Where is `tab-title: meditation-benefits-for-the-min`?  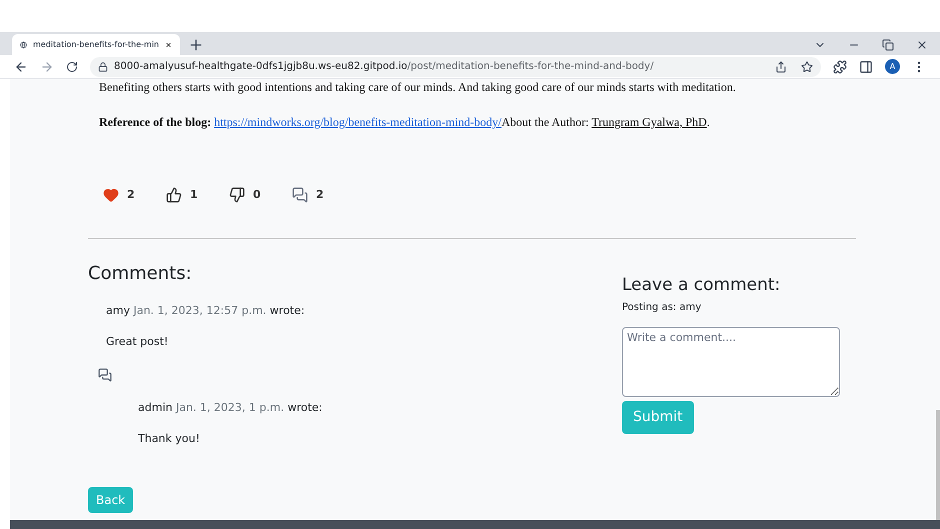
tab-title: meditation-benefits-for-the-min is located at coordinates (96, 44).